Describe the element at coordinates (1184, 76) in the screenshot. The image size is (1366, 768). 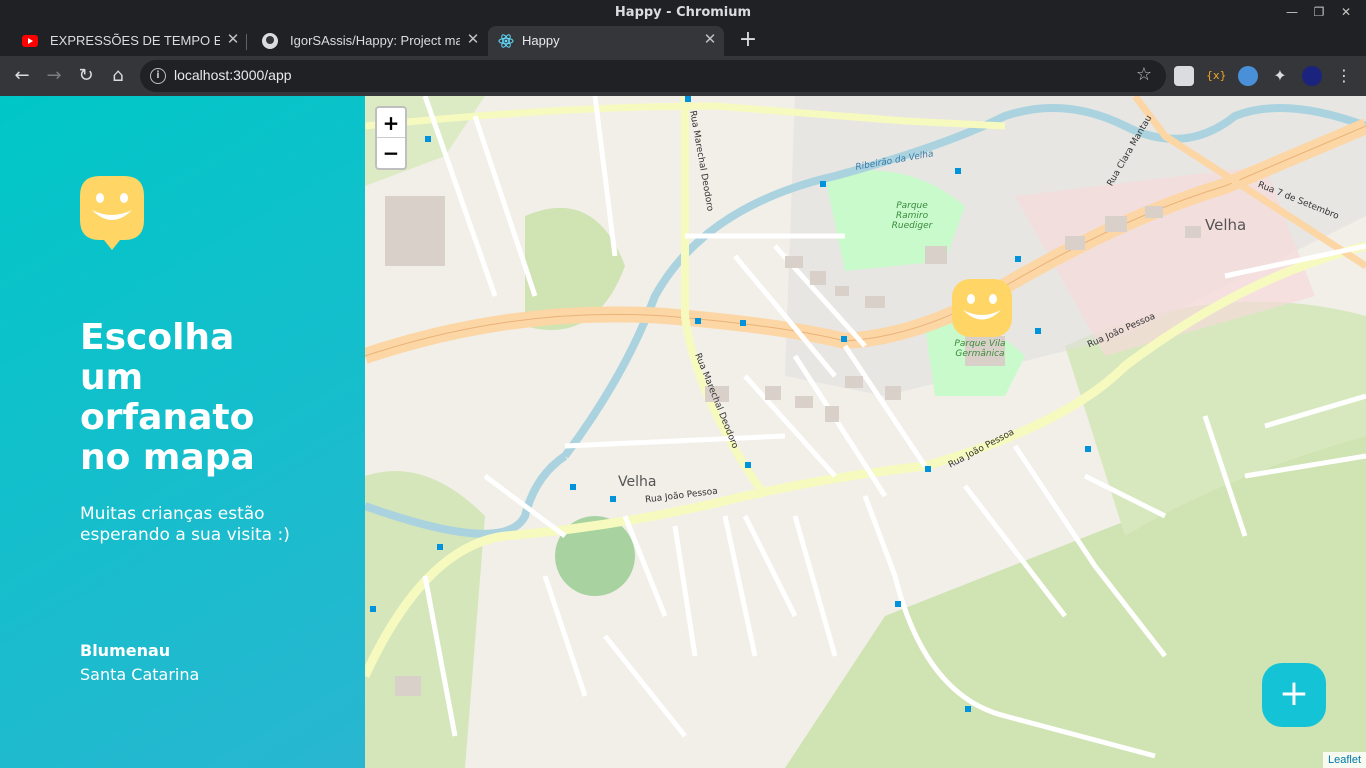
I see `extension-icon` at that location.